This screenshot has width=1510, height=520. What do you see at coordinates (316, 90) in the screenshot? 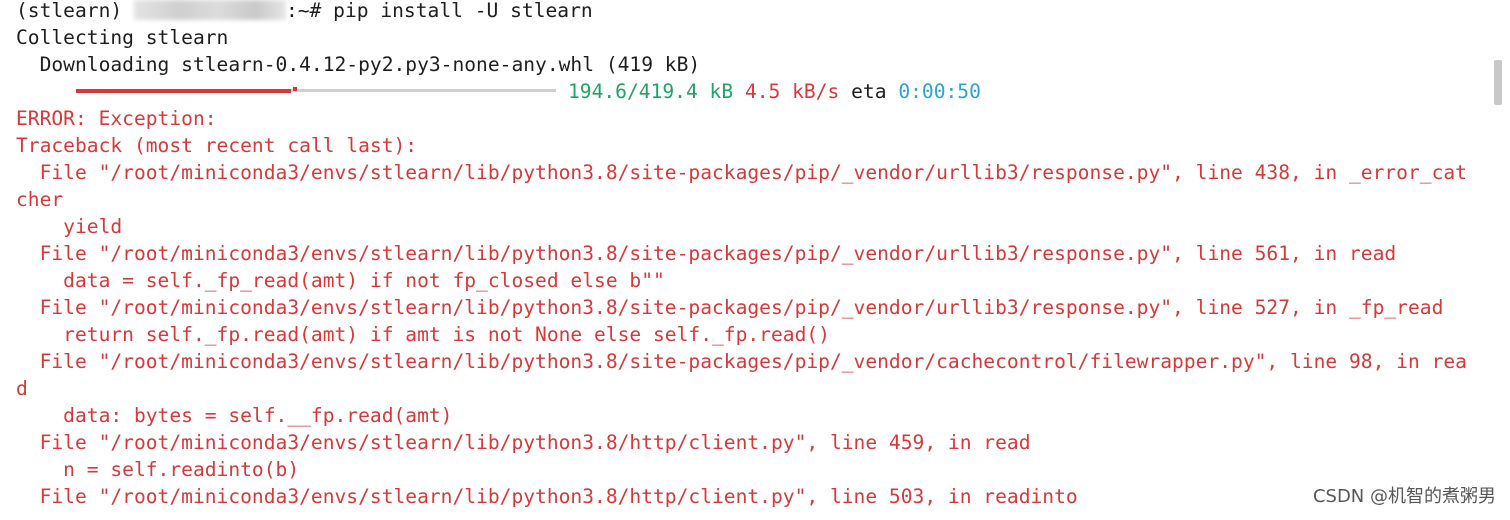
I see `progress-bar` at bounding box center [316, 90].